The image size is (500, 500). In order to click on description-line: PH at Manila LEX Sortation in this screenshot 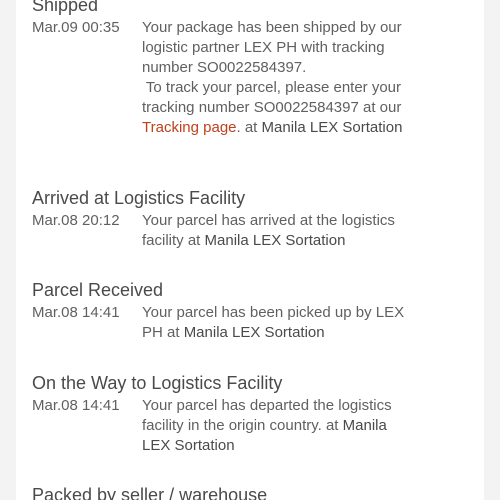, I will do `click(292, 333)`.